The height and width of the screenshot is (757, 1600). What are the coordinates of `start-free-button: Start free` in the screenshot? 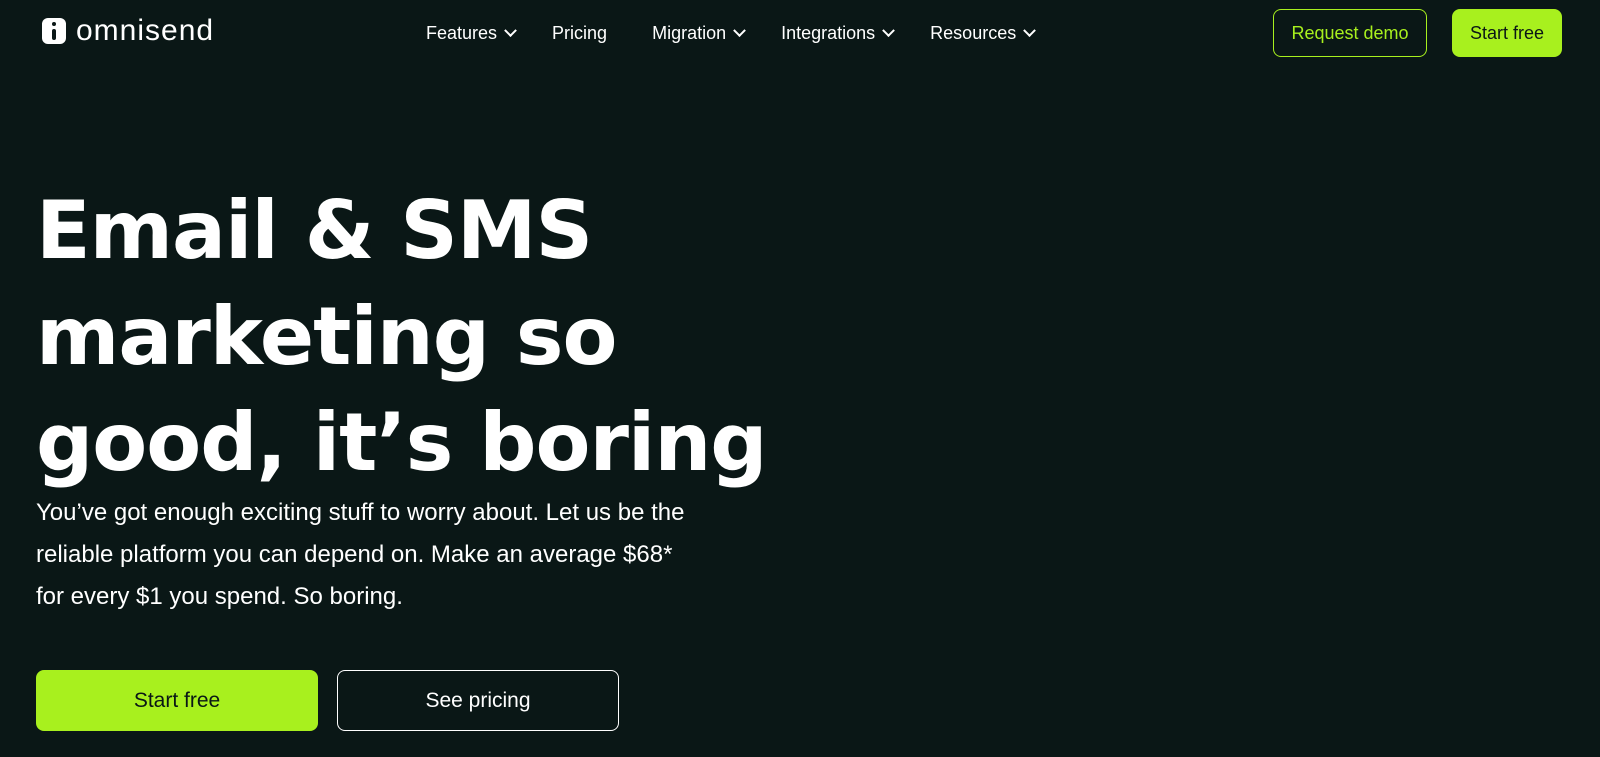 It's located at (177, 700).